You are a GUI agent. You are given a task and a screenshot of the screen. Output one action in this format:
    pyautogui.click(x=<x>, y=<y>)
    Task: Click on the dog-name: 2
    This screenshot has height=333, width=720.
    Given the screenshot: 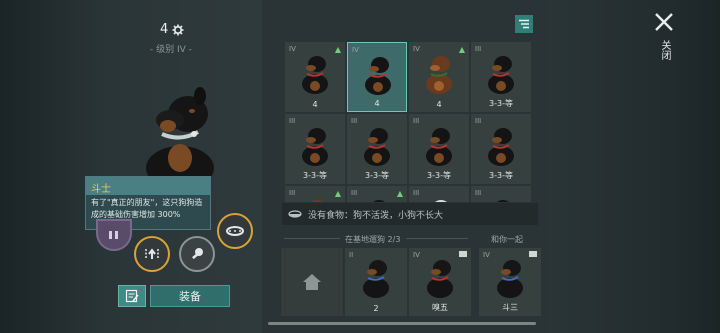 What is the action you would take?
    pyautogui.click(x=376, y=308)
    